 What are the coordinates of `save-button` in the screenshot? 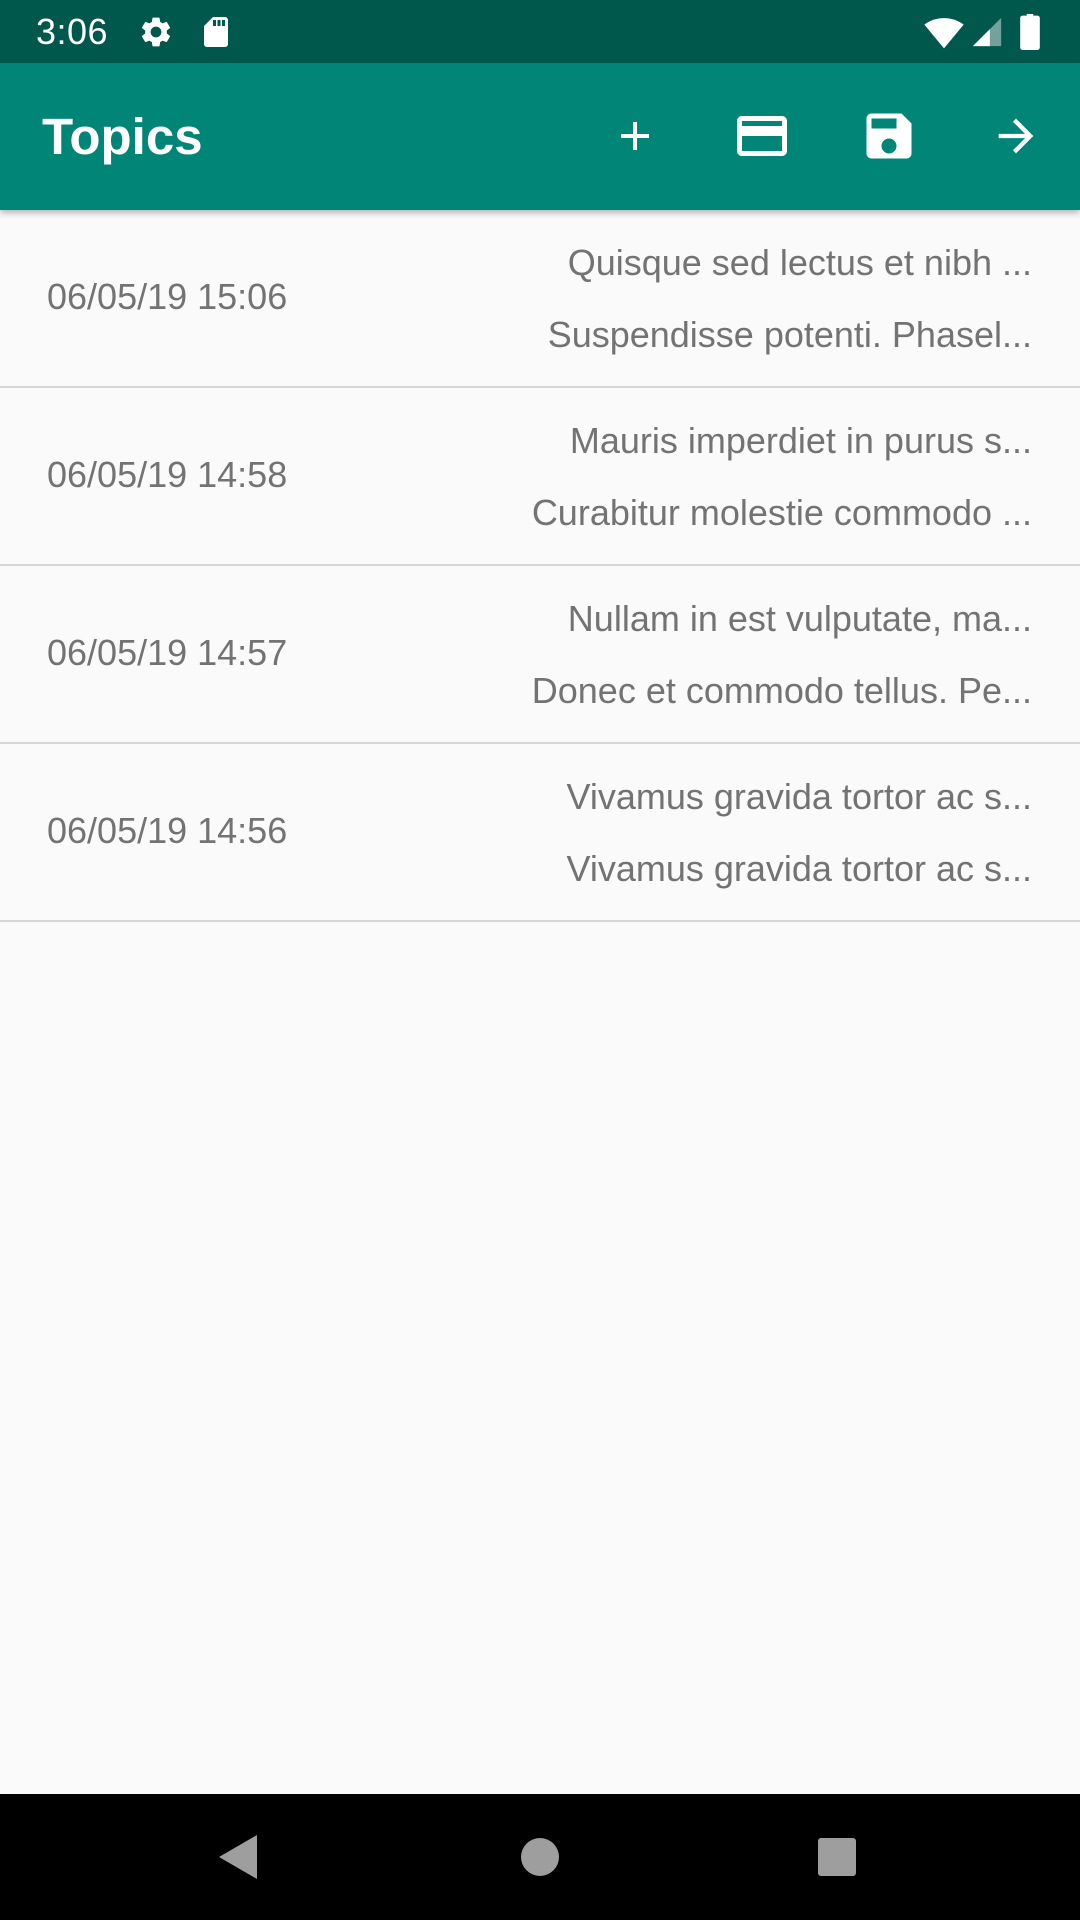 It's located at (889, 136).